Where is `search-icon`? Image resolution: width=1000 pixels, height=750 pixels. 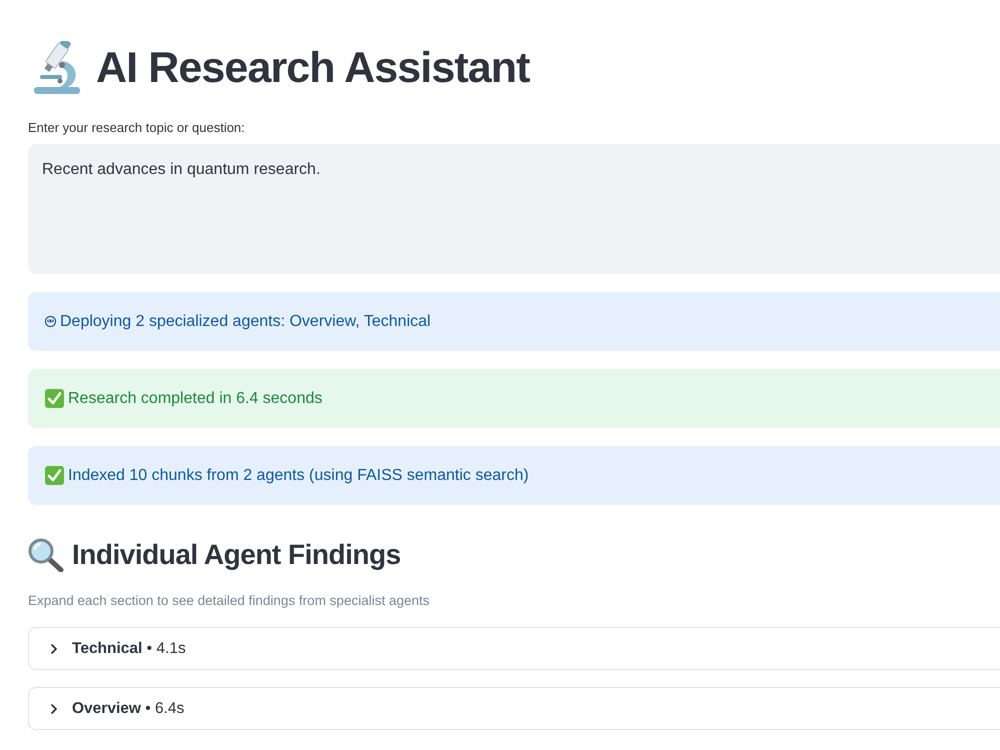 search-icon is located at coordinates (46, 555).